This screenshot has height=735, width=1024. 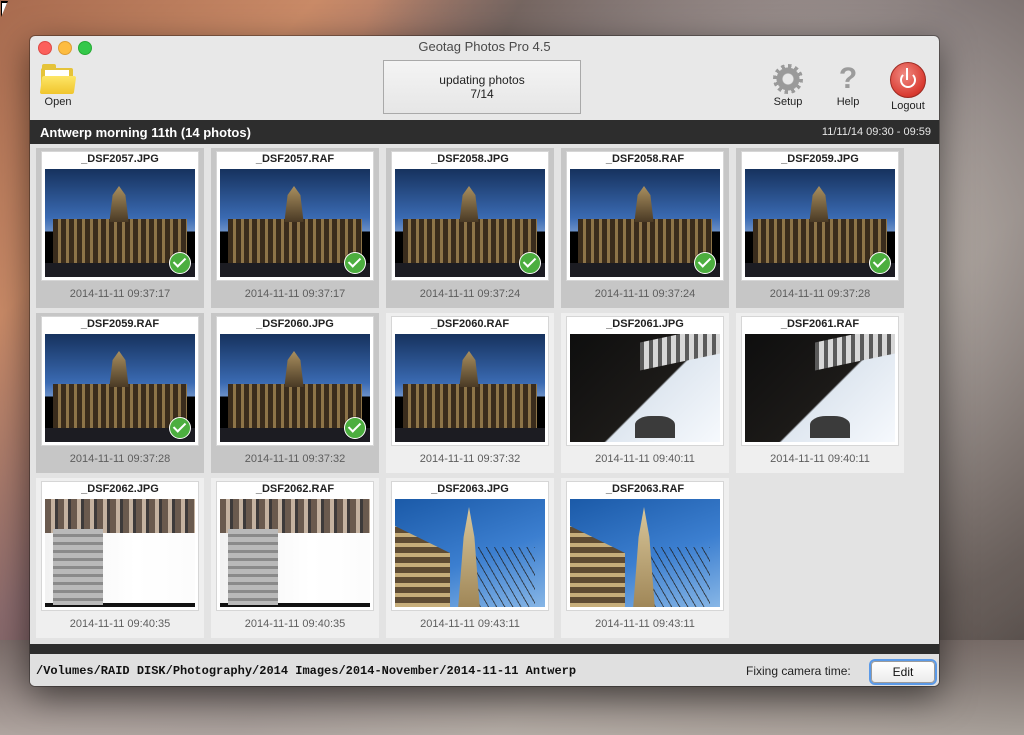 I want to click on photo-frame: _DSF2058.JPG, so click(x=470, y=216).